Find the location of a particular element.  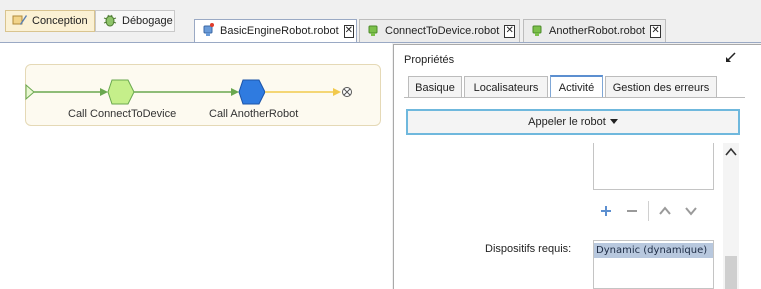

bug-icon is located at coordinates (110, 21).